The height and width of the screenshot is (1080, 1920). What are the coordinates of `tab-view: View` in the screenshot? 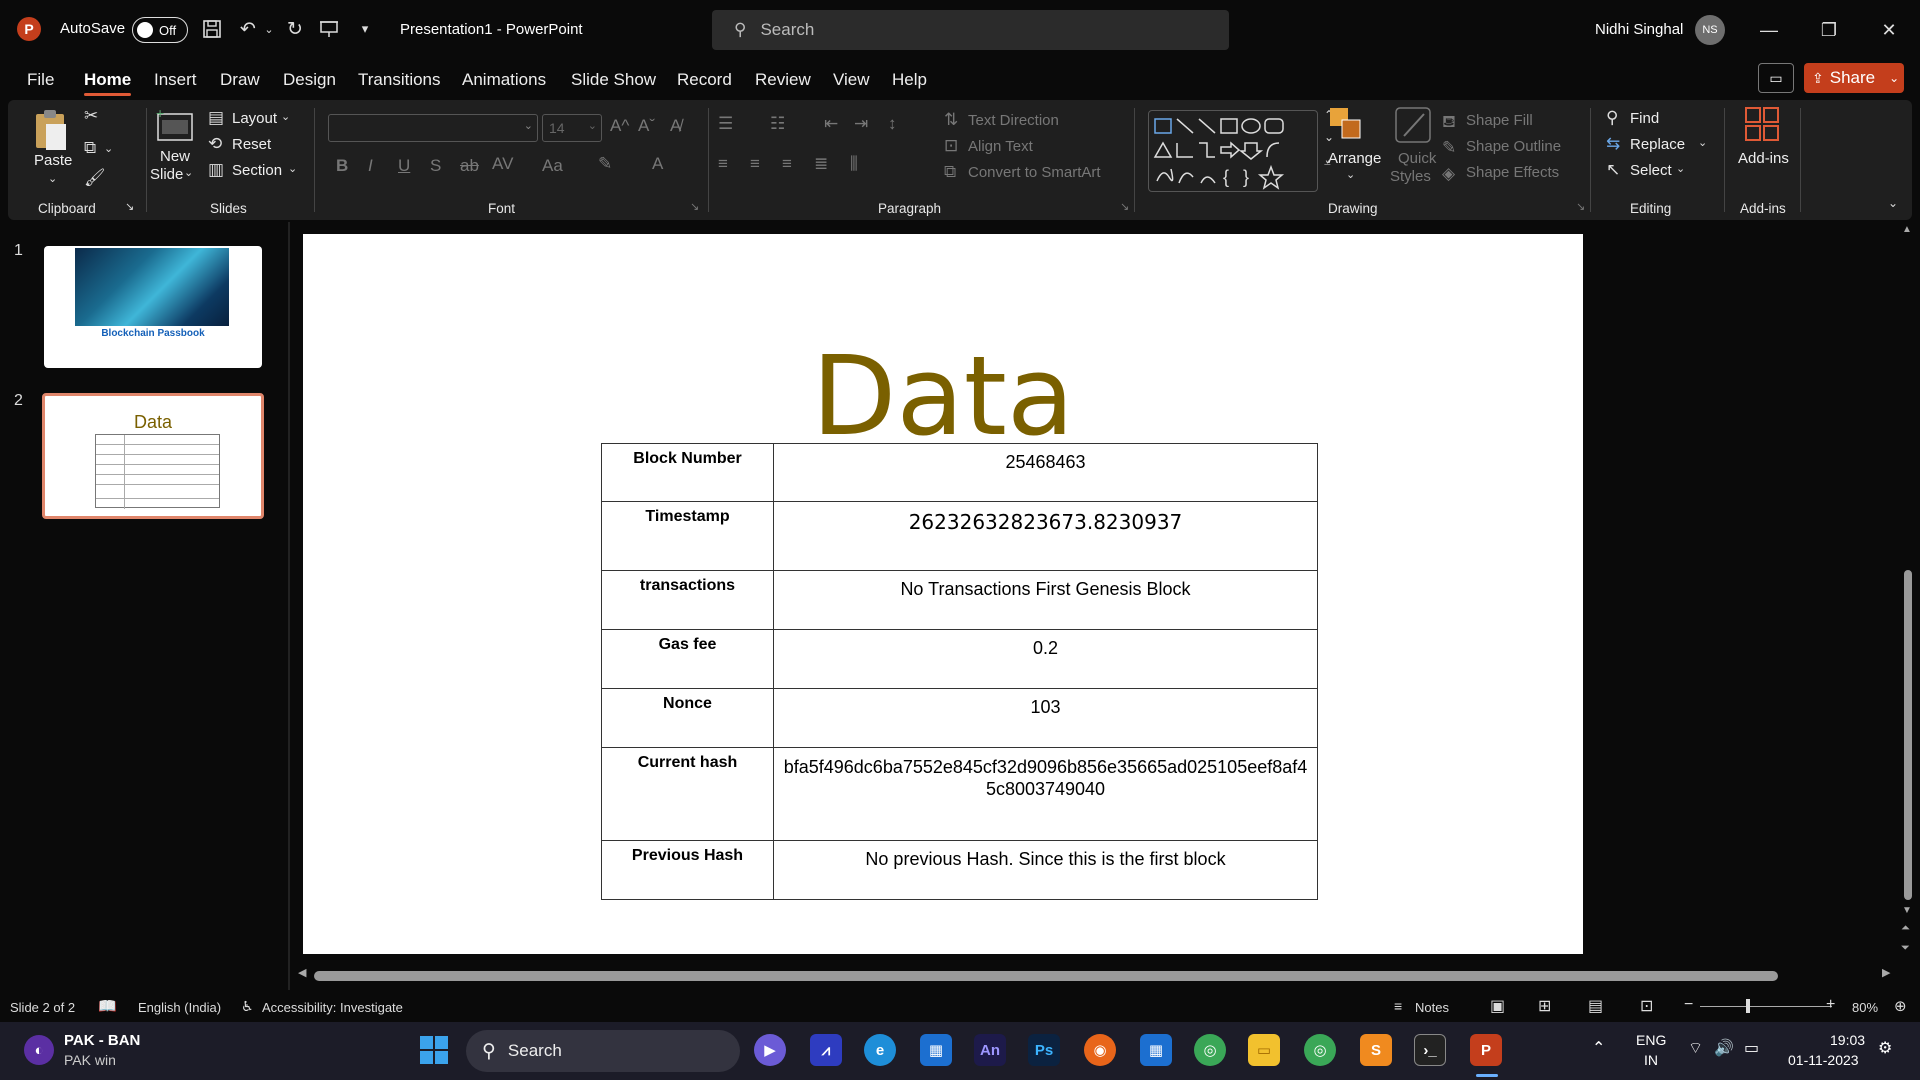 It's located at (851, 80).